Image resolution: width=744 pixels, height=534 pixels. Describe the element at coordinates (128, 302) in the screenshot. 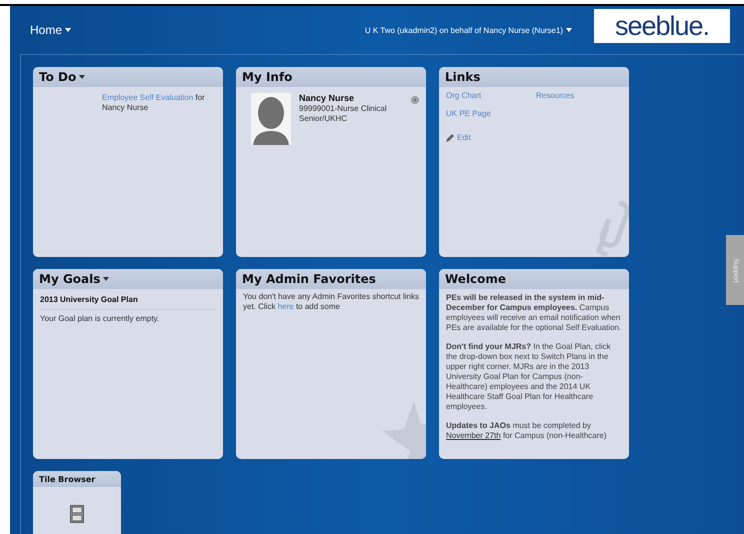

I see `goal-plan-title: 2013 University Goal Plan` at that location.